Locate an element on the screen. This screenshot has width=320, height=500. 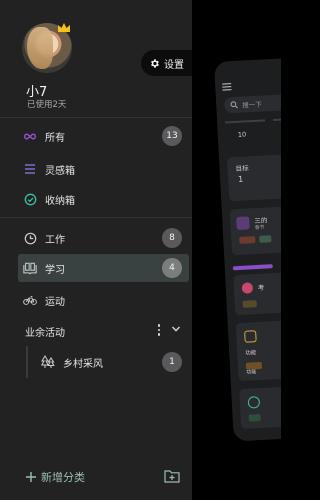
nav-item-work-label: 工作 is located at coordinates (55, 240).